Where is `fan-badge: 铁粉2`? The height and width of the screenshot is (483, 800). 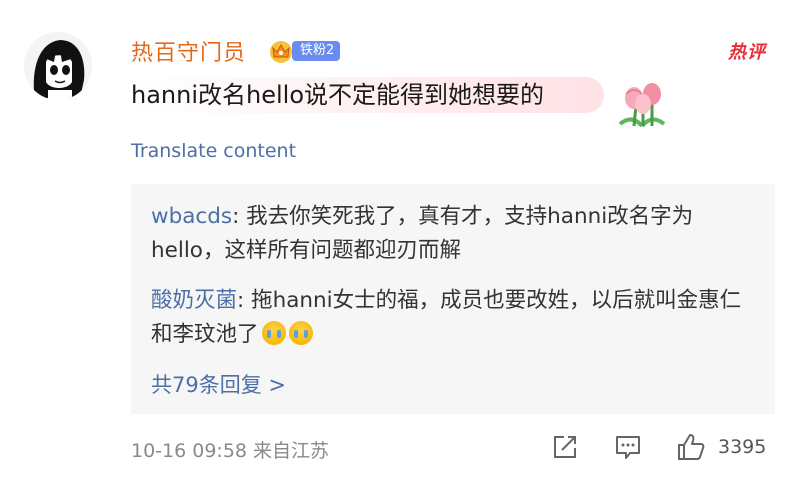 fan-badge: 铁粉2 is located at coordinates (303, 51).